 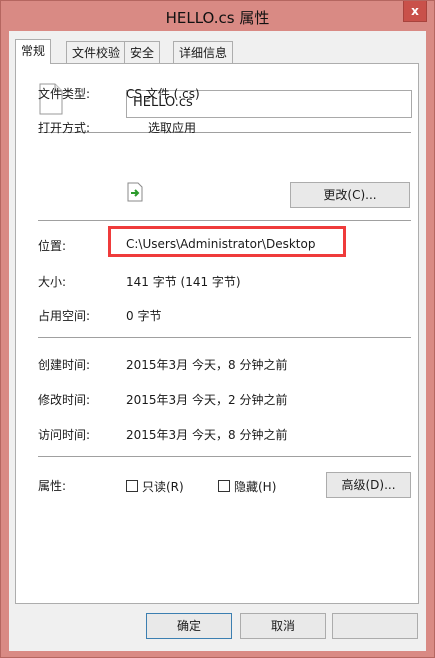 What do you see at coordinates (64, 94) in the screenshot?
I see `file-type-label: 文件类型:` at bounding box center [64, 94].